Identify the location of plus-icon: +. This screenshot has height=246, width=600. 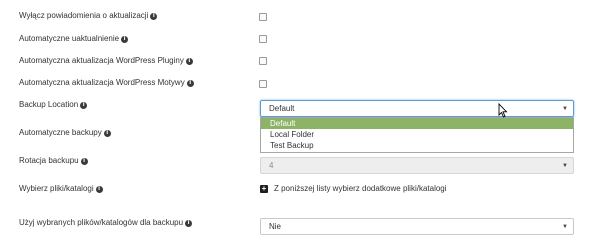
(264, 189).